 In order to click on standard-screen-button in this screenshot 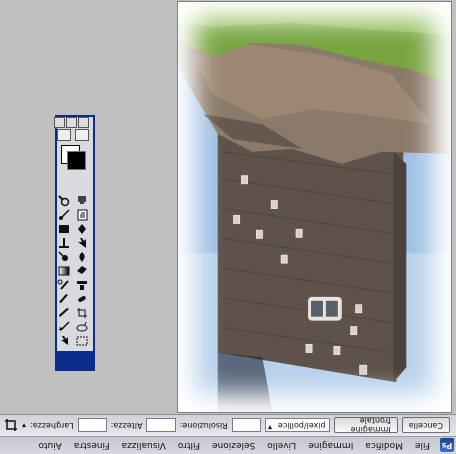, I will do `click(83, 122)`.